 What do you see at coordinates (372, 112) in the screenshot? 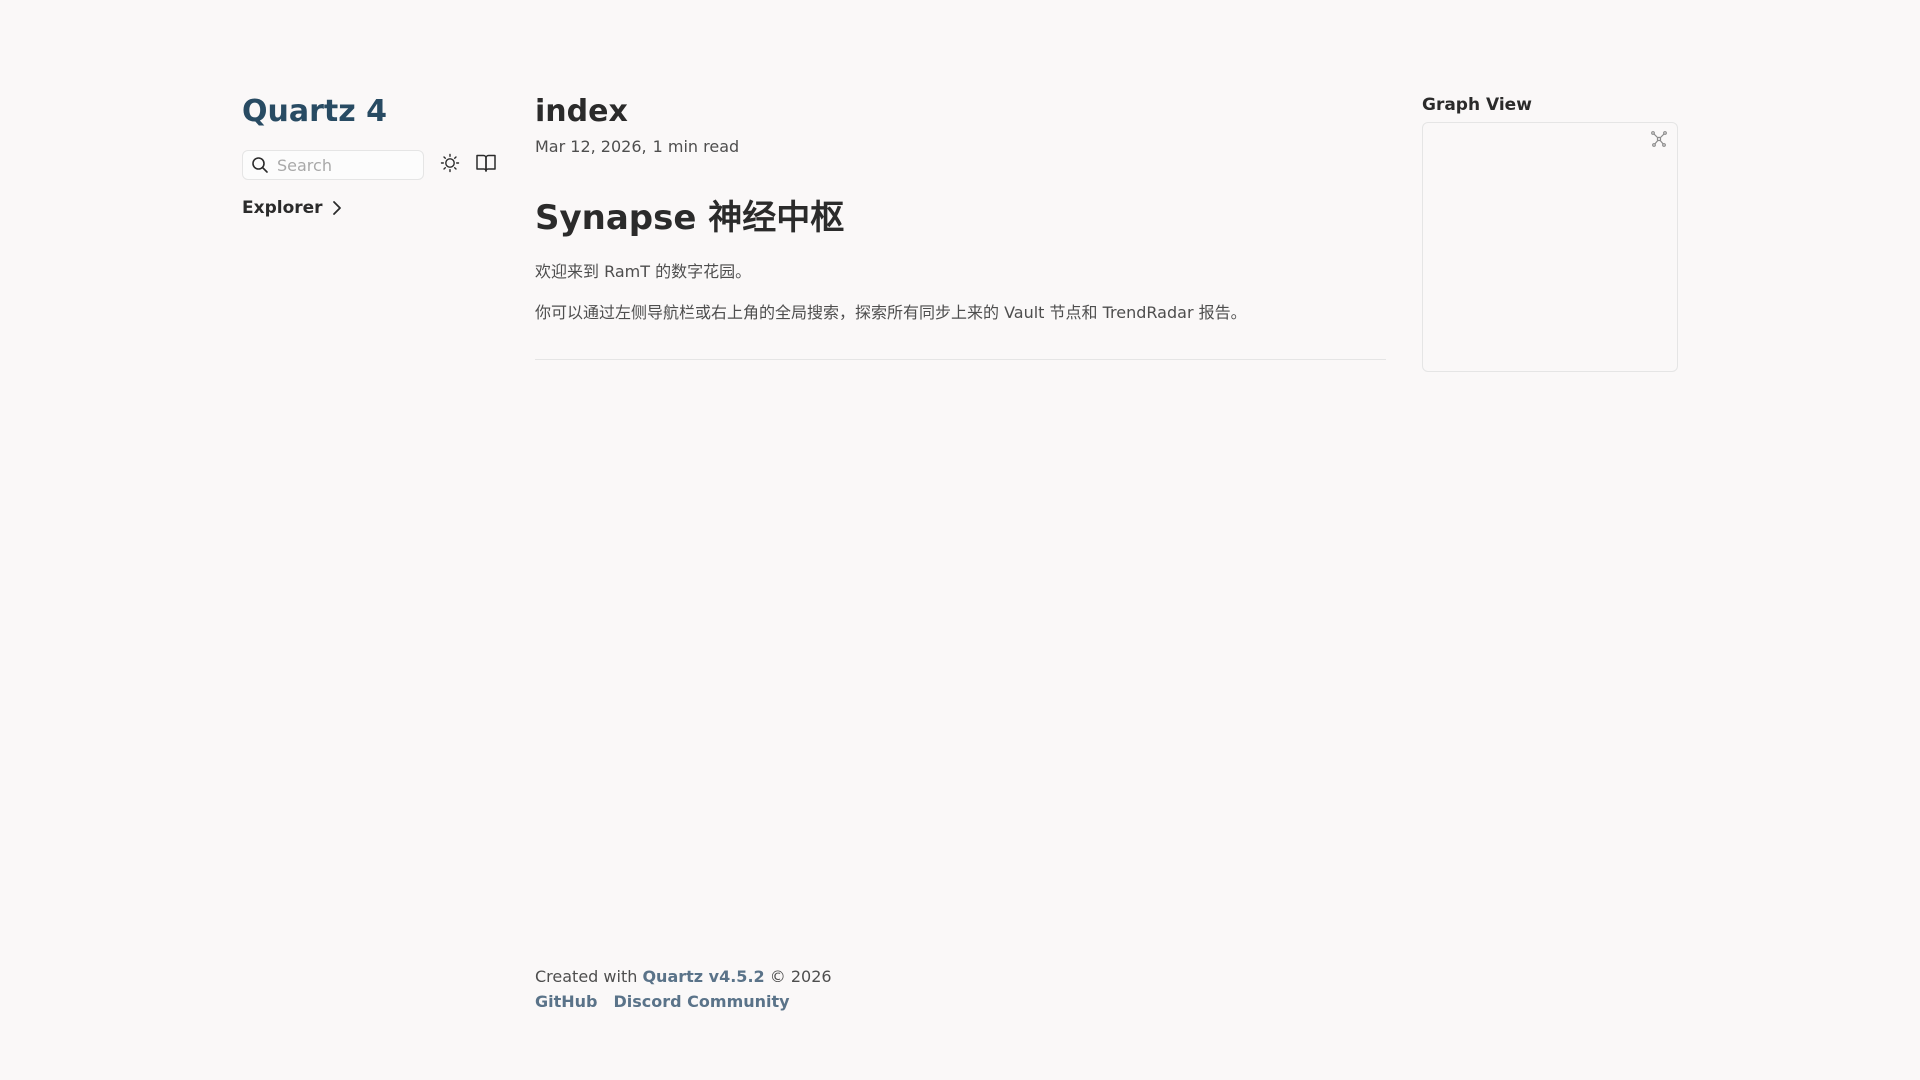
I see `site-title: Quartz 4` at bounding box center [372, 112].